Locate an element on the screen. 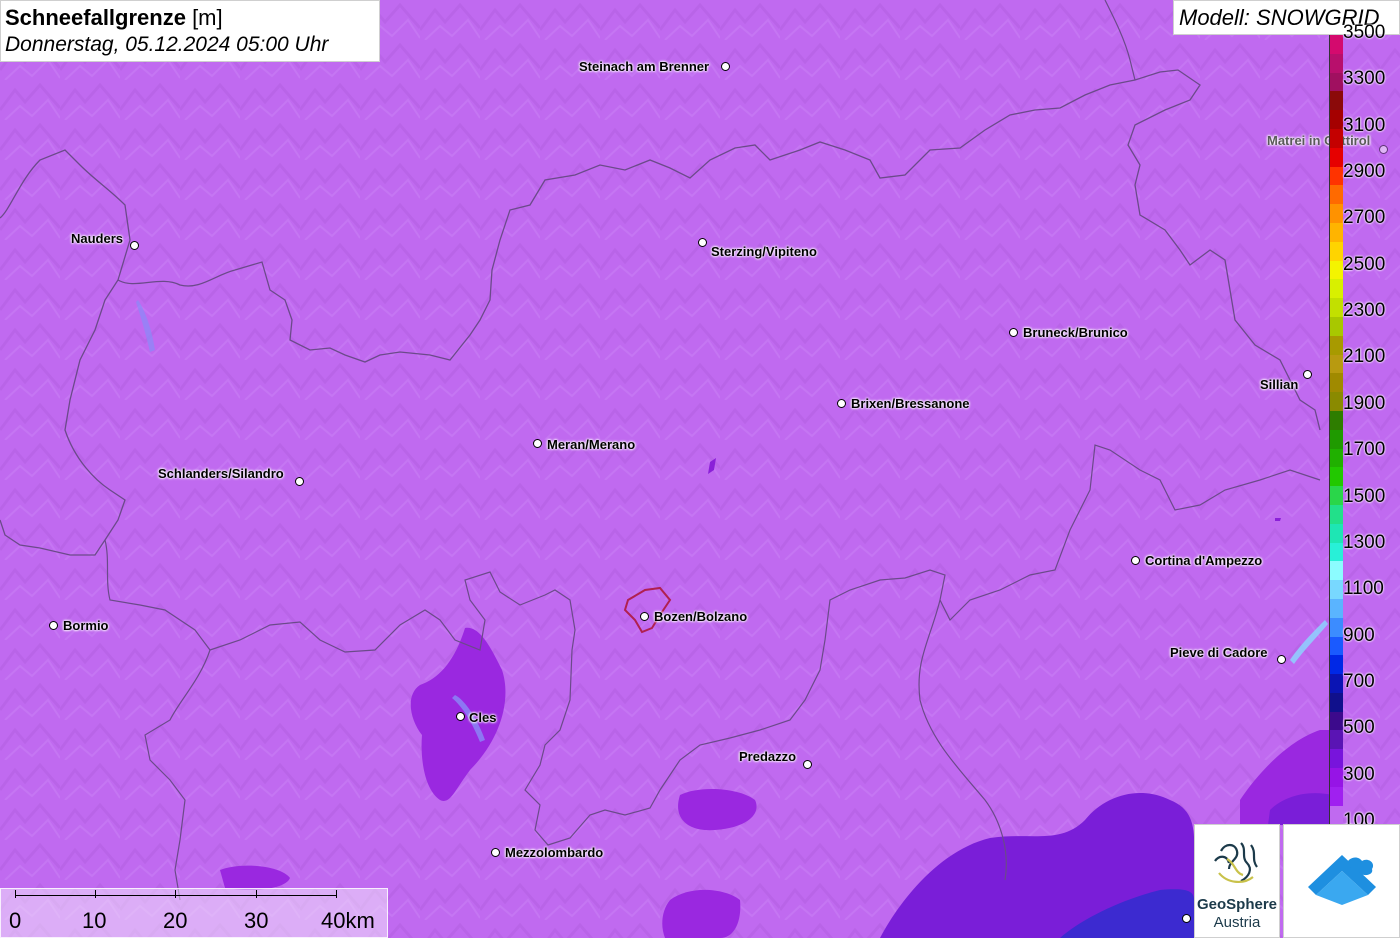 The height and width of the screenshot is (938, 1400). geosphere-subtitle: Austria is located at coordinates (1237, 922).